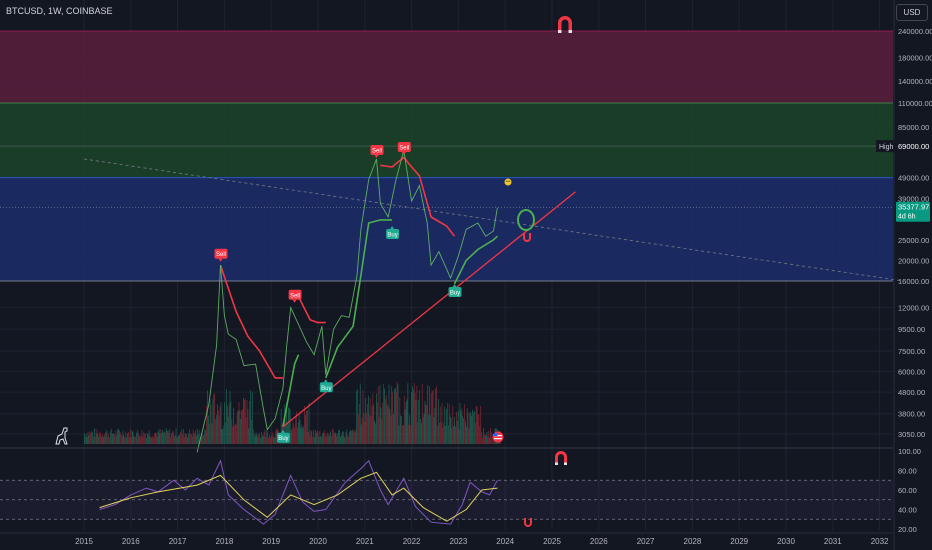 This screenshot has height=550, width=932. Describe the element at coordinates (911, 414) in the screenshot. I see `y-tick-label: 3800.00` at that location.